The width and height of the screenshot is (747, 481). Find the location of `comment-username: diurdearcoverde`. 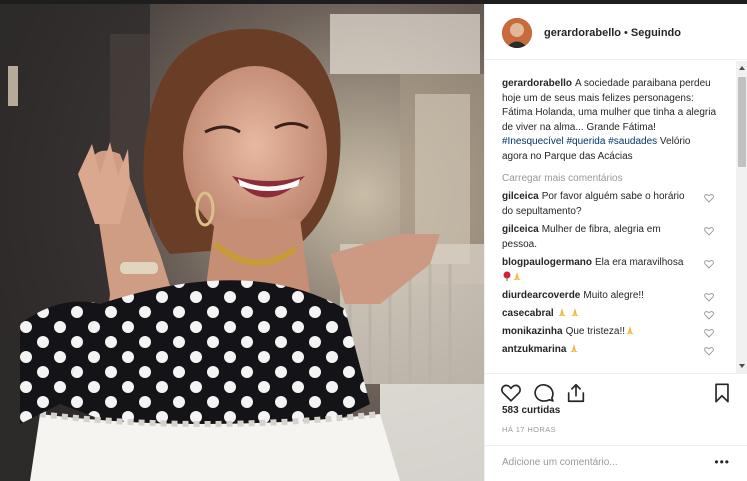

comment-username: diurdearcoverde is located at coordinates (541, 295).